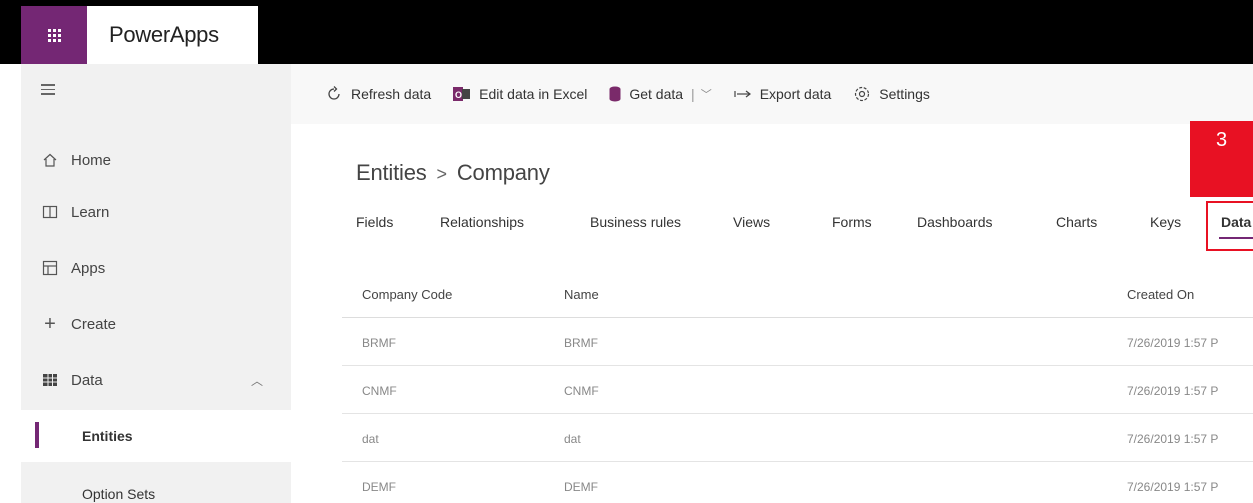 Image resolution: width=1253 pixels, height=503 pixels. What do you see at coordinates (797, 294) in the screenshot?
I see `table-header: Company Code Name Created On` at bounding box center [797, 294].